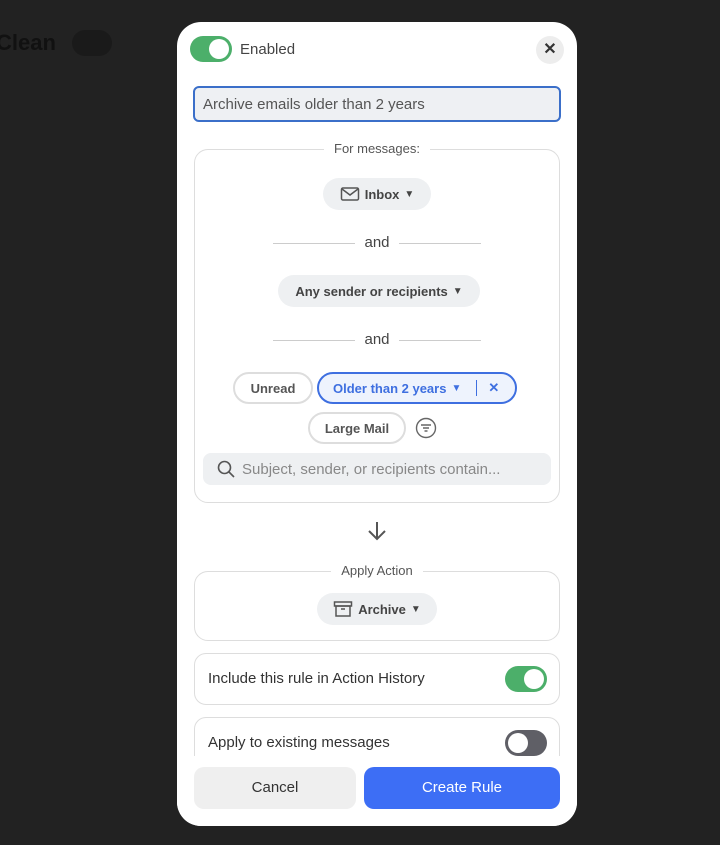 This screenshot has height=845, width=720. Describe the element at coordinates (377, 570) in the screenshot. I see `action-legend: Apply Action` at that location.